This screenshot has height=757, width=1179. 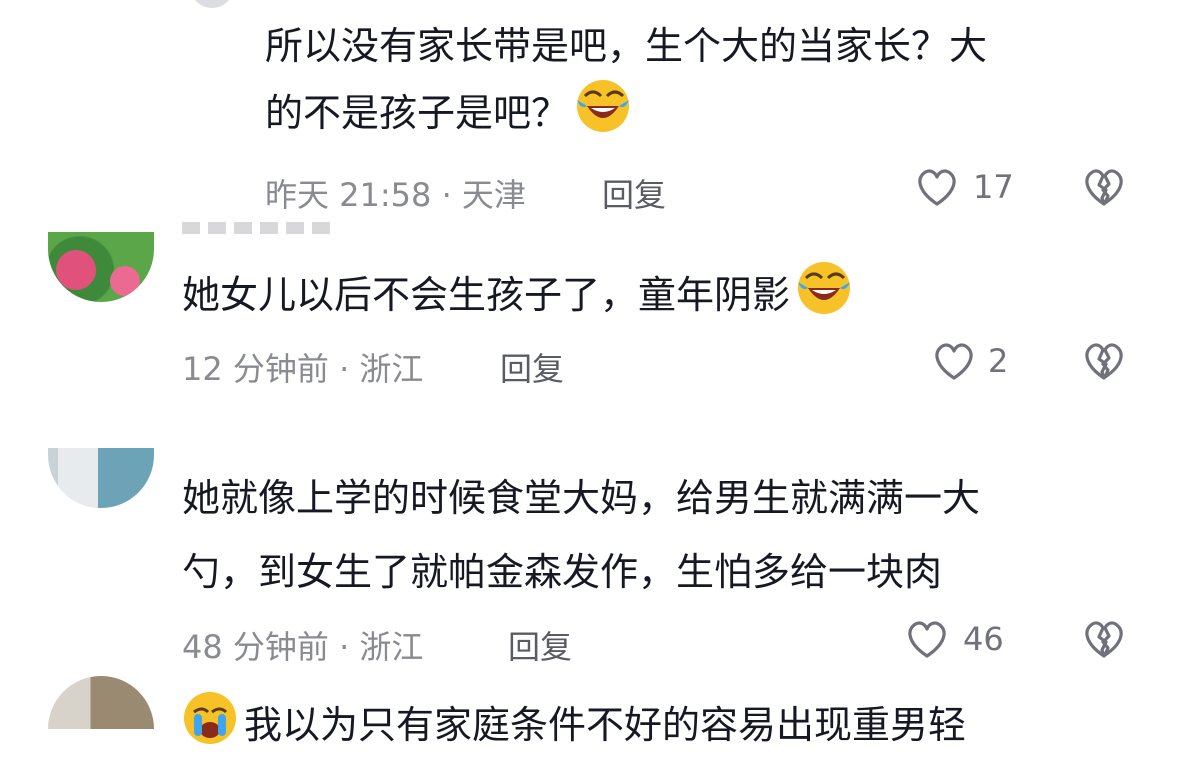 I want to click on comment-text-line: 她女儿以后不会生孩子了，童年阴影, so click(x=517, y=293).